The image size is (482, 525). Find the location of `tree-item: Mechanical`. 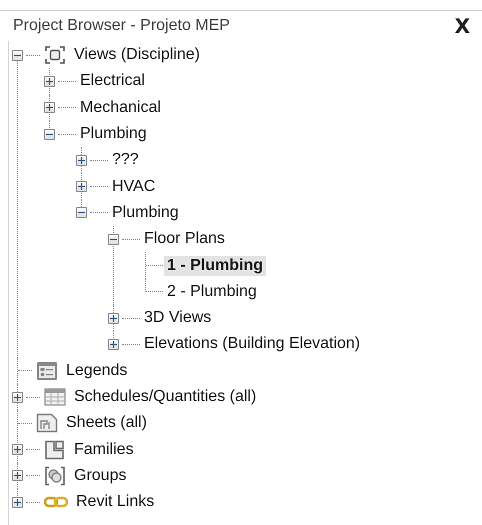

tree-item: Mechanical is located at coordinates (120, 108).